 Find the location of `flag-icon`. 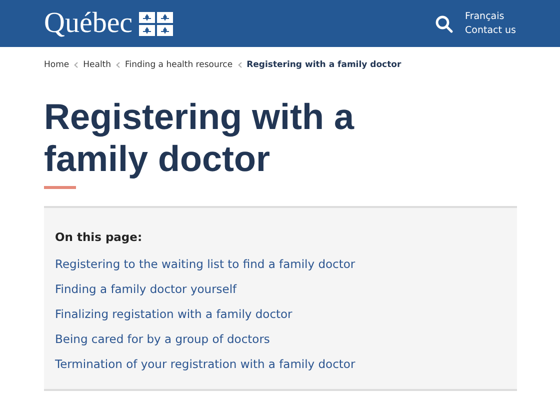

flag-icon is located at coordinates (155, 24).